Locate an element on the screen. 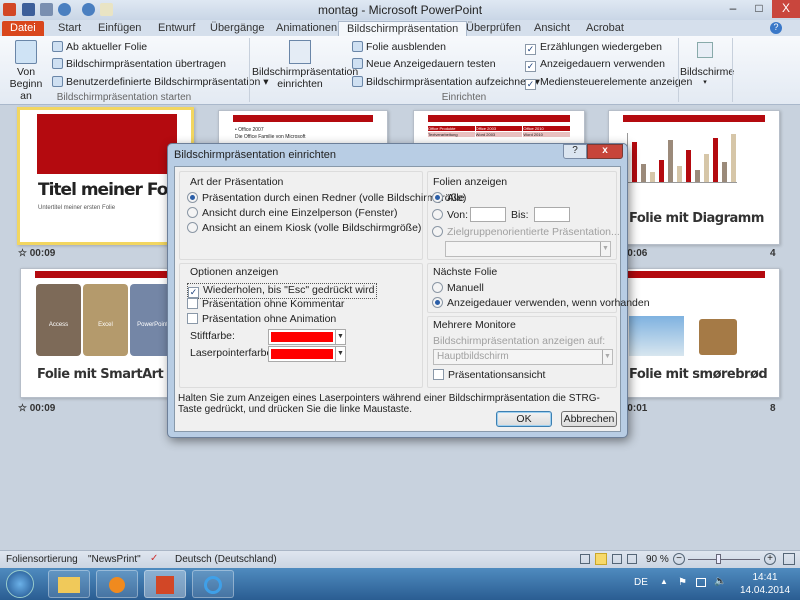 The width and height of the screenshot is (800, 600). zoom-slider is located at coordinates (724, 559).